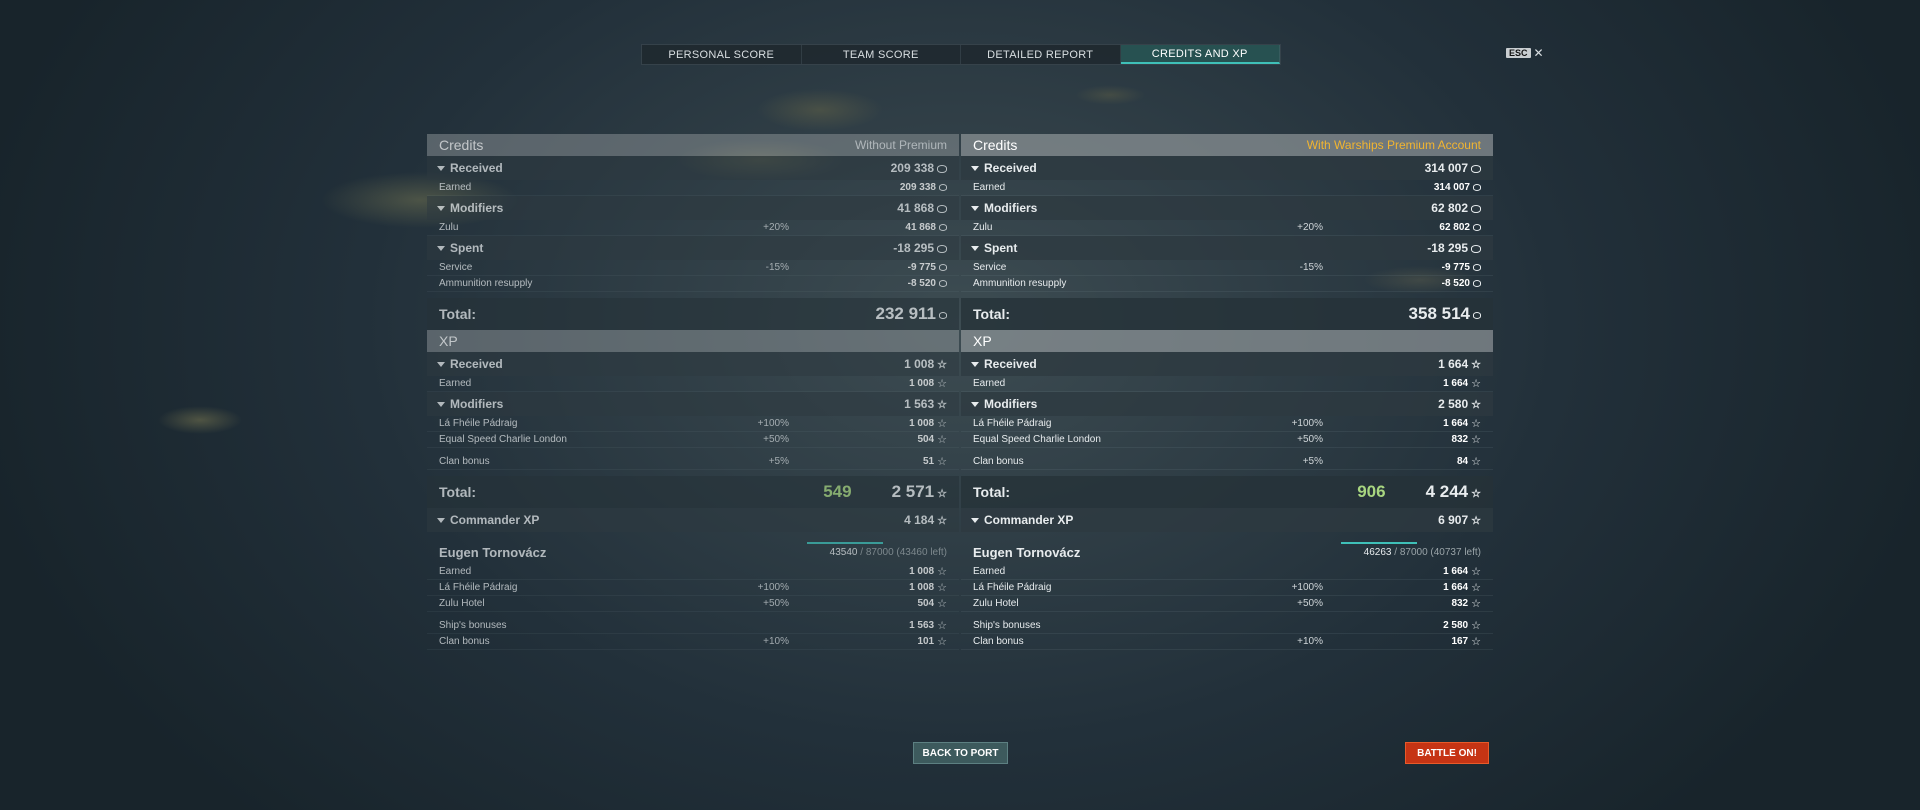 The height and width of the screenshot is (810, 1920). I want to click on credits-received-group: Received 314 007, so click(1227, 168).